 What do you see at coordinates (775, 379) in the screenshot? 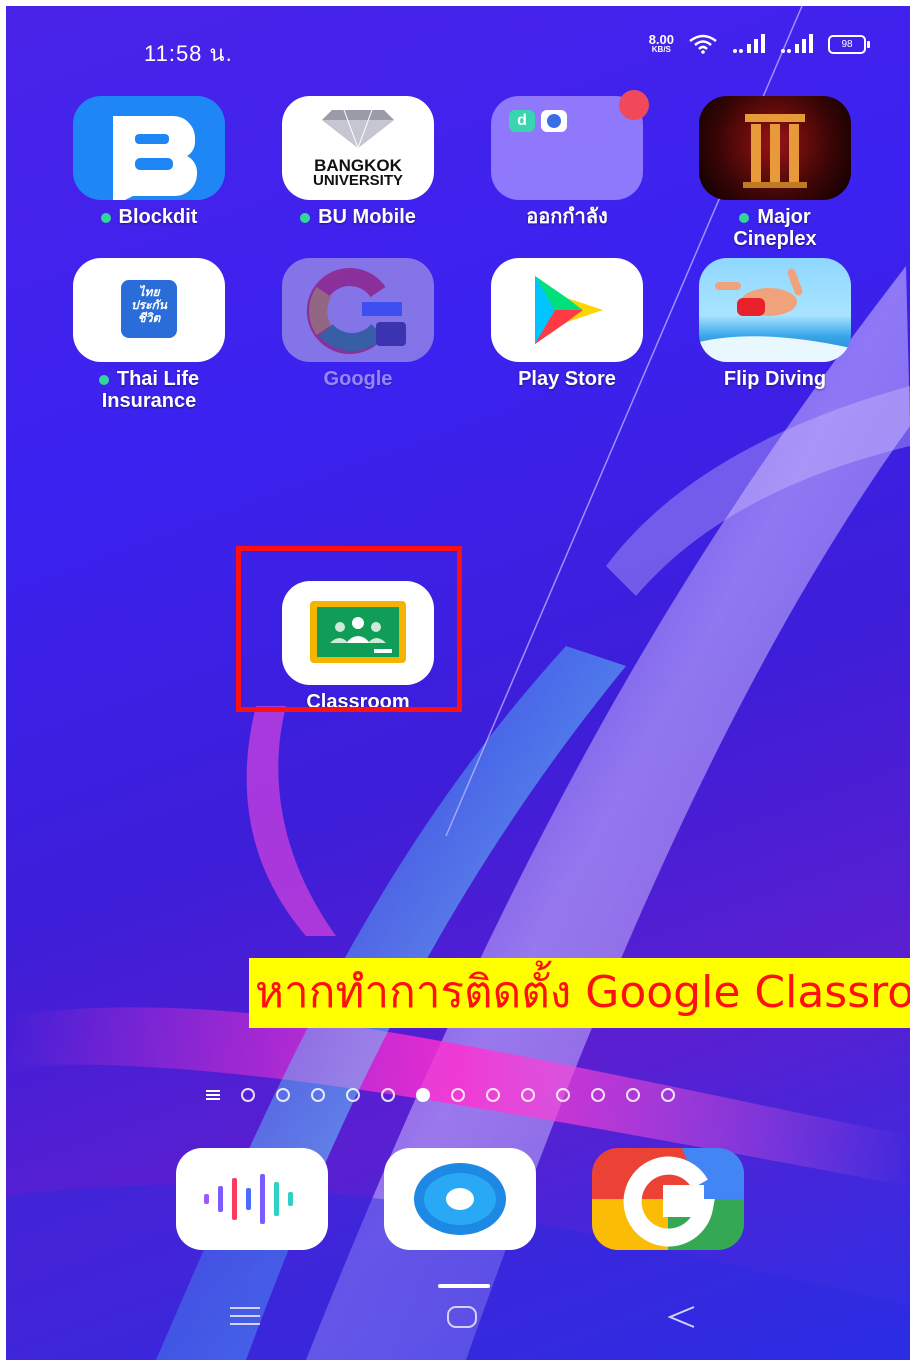
I see `app-label: Flip Diving` at bounding box center [775, 379].